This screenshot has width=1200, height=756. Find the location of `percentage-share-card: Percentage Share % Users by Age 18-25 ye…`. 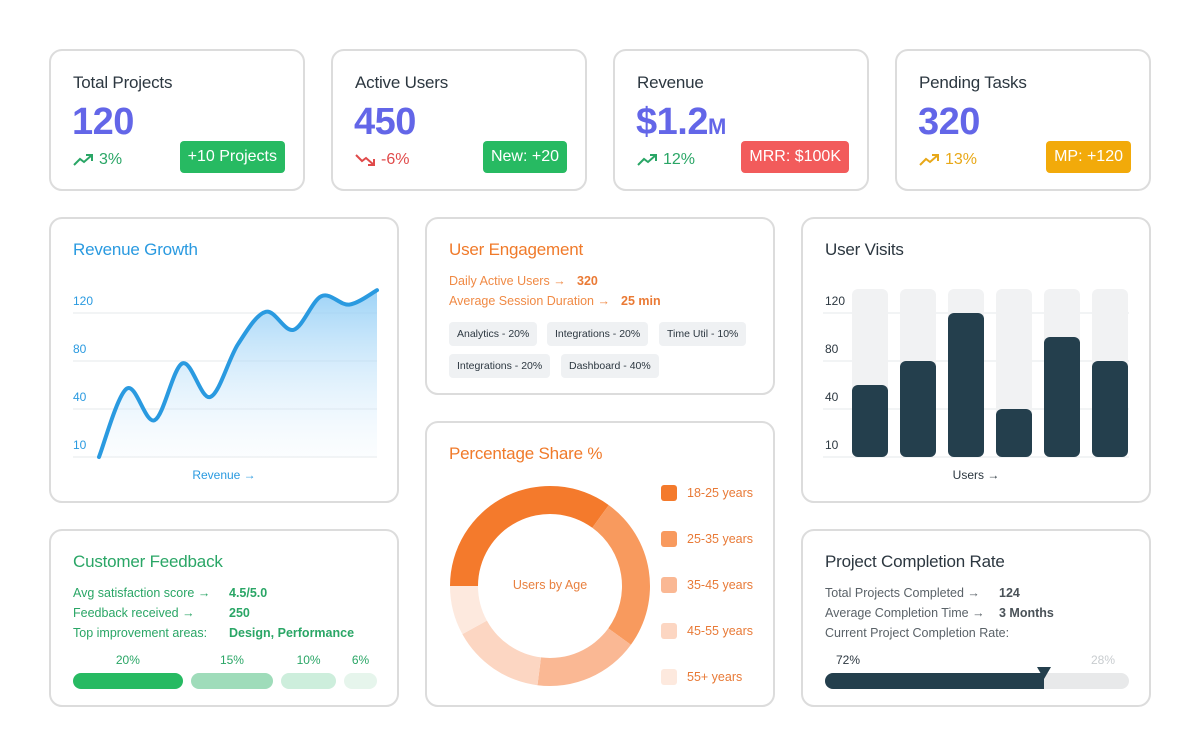

percentage-share-card: Percentage Share % Users by Age 18-25 ye… is located at coordinates (600, 564).